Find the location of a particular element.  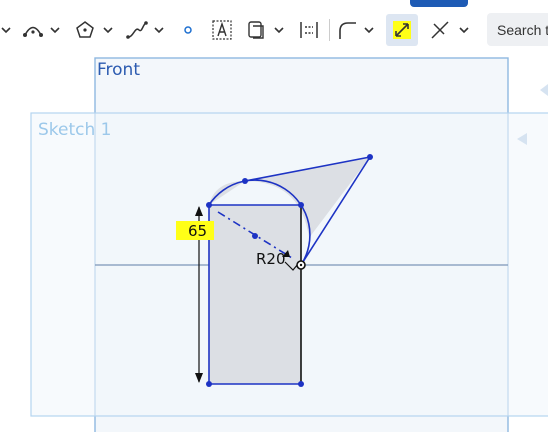

fillet-tool-button is located at coordinates (347, 30).